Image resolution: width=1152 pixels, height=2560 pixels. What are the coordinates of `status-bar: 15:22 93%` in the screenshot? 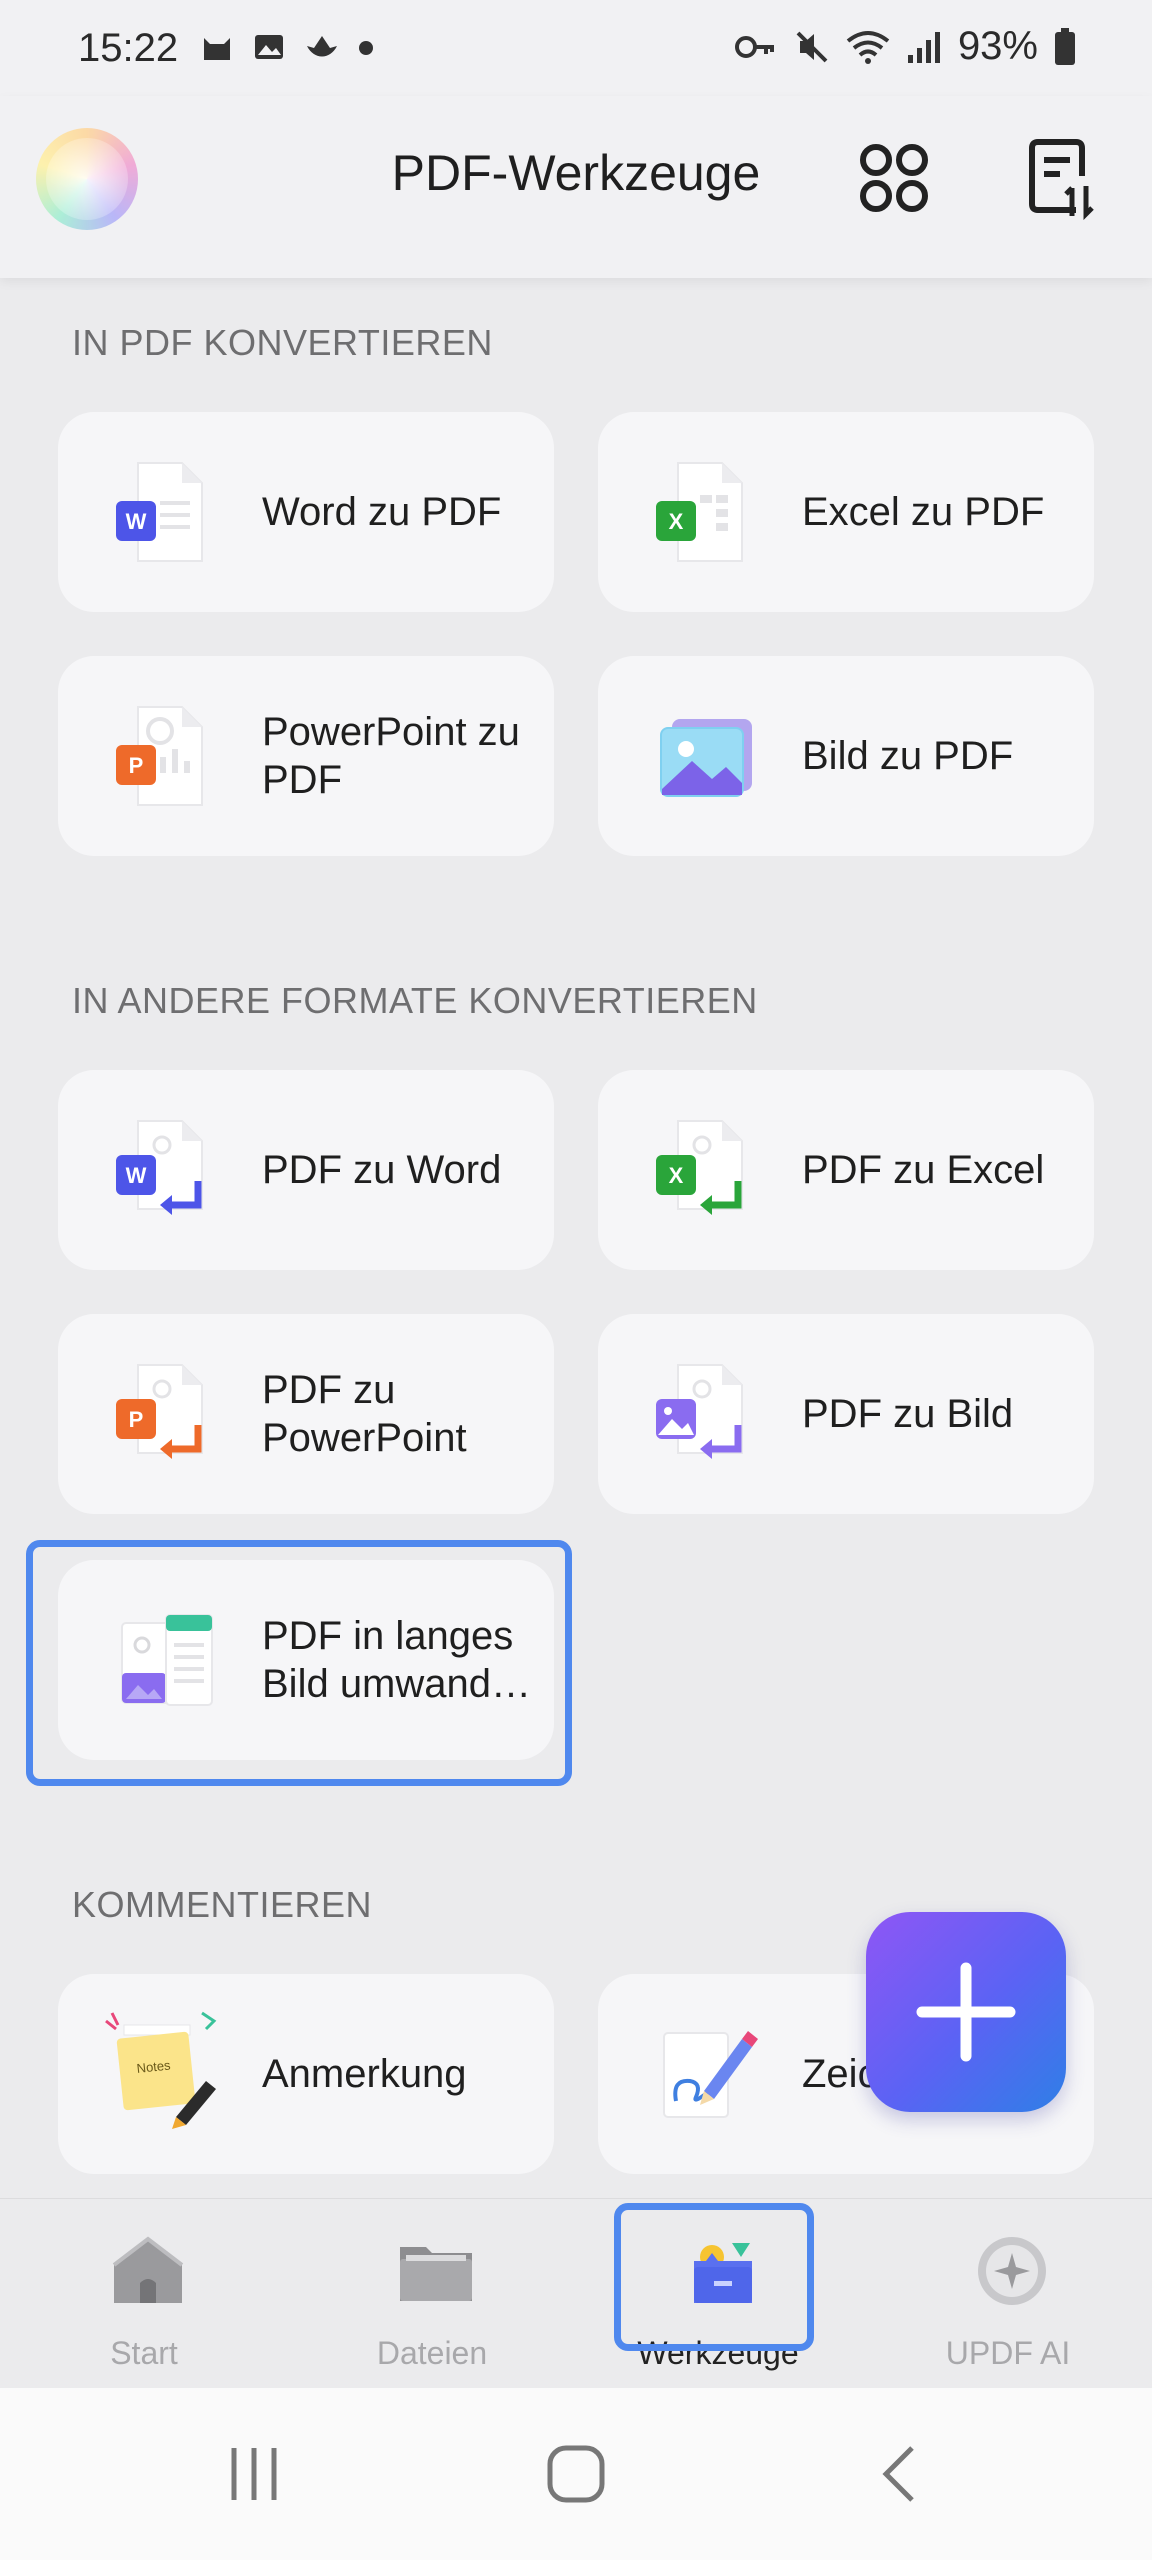 It's located at (576, 48).